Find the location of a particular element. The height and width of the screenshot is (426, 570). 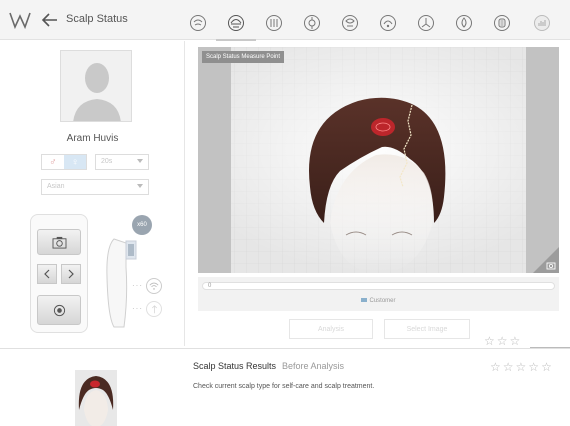

usb-icon is located at coordinates (154, 308).